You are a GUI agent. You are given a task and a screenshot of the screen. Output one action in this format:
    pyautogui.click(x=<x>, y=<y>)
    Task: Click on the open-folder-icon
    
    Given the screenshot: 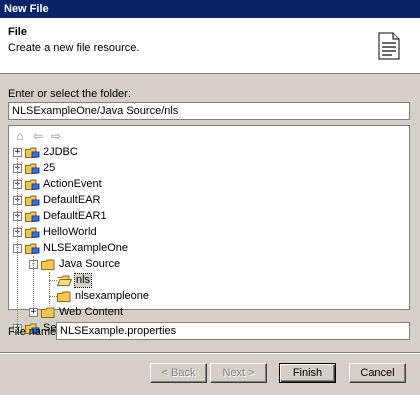 What is the action you would take?
    pyautogui.click(x=64, y=280)
    